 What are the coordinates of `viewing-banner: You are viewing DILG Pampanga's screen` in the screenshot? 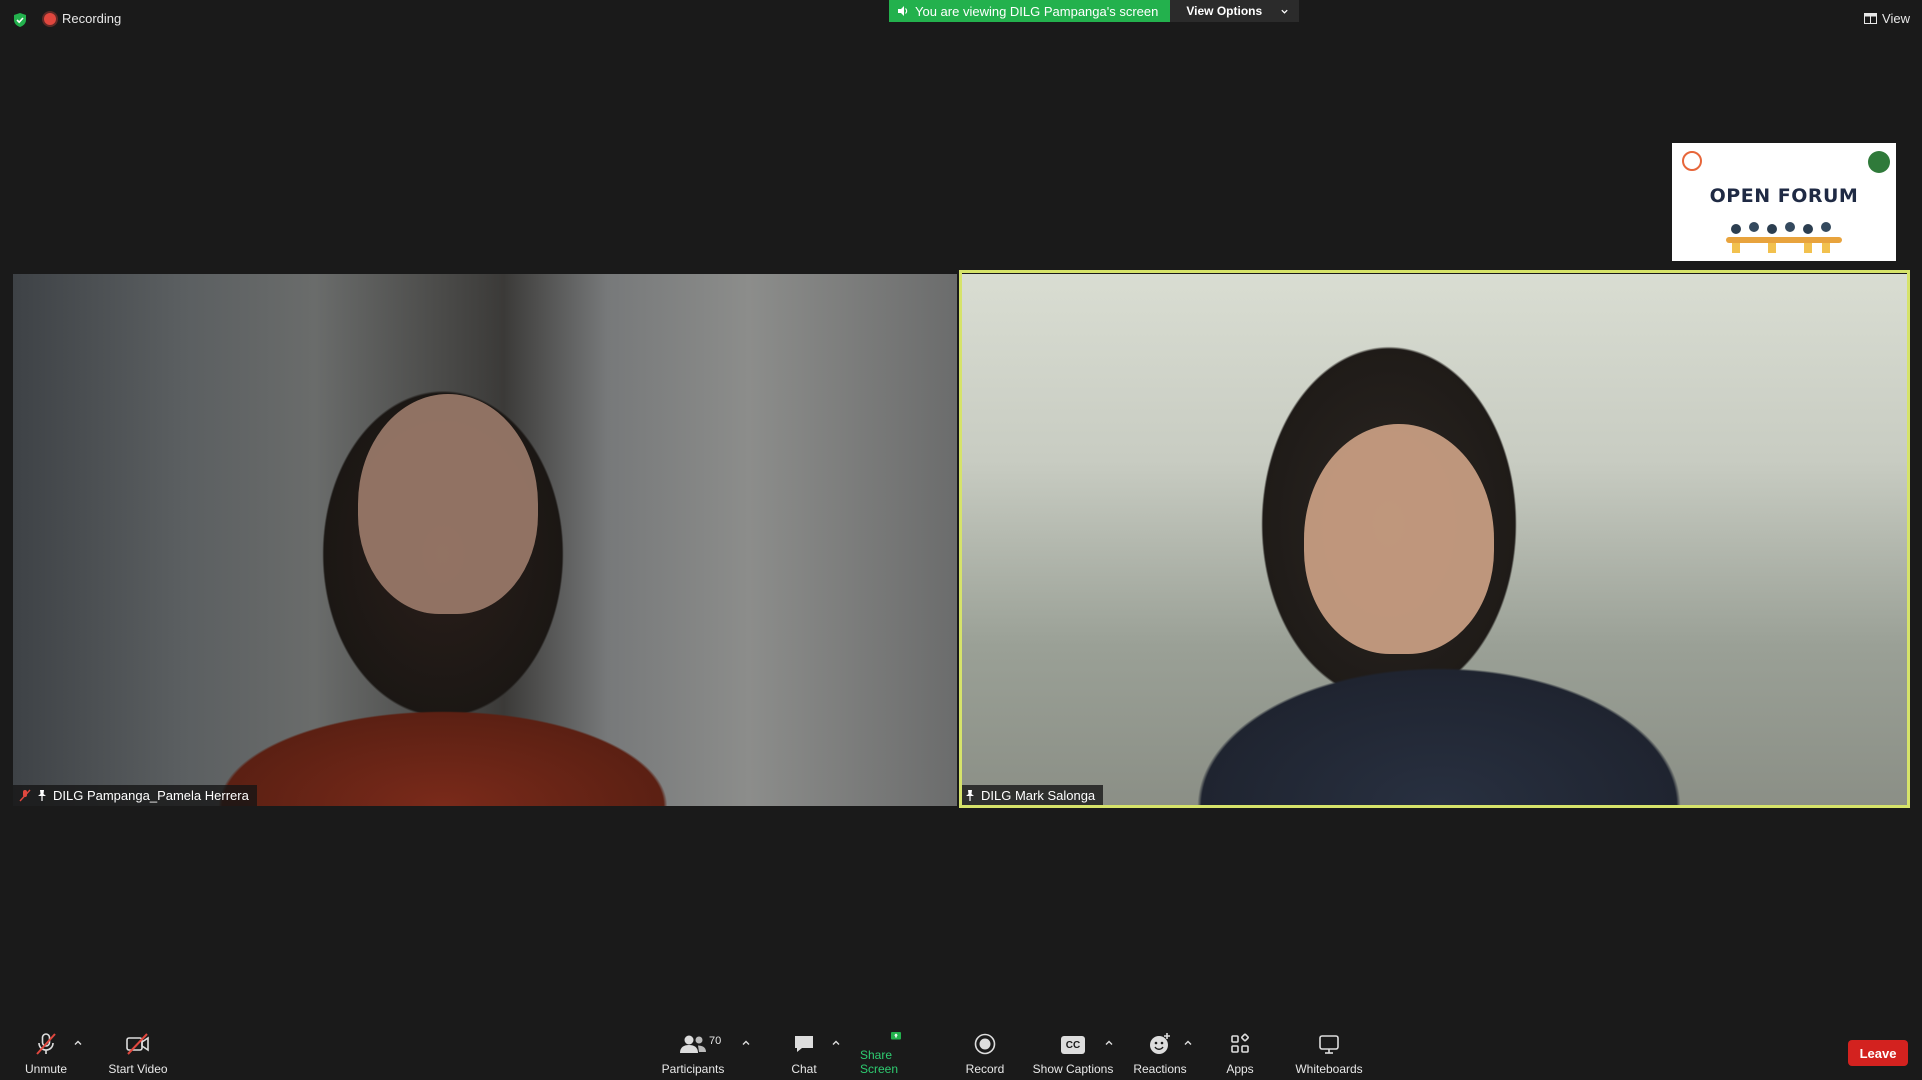 It's located at (1030, 11).